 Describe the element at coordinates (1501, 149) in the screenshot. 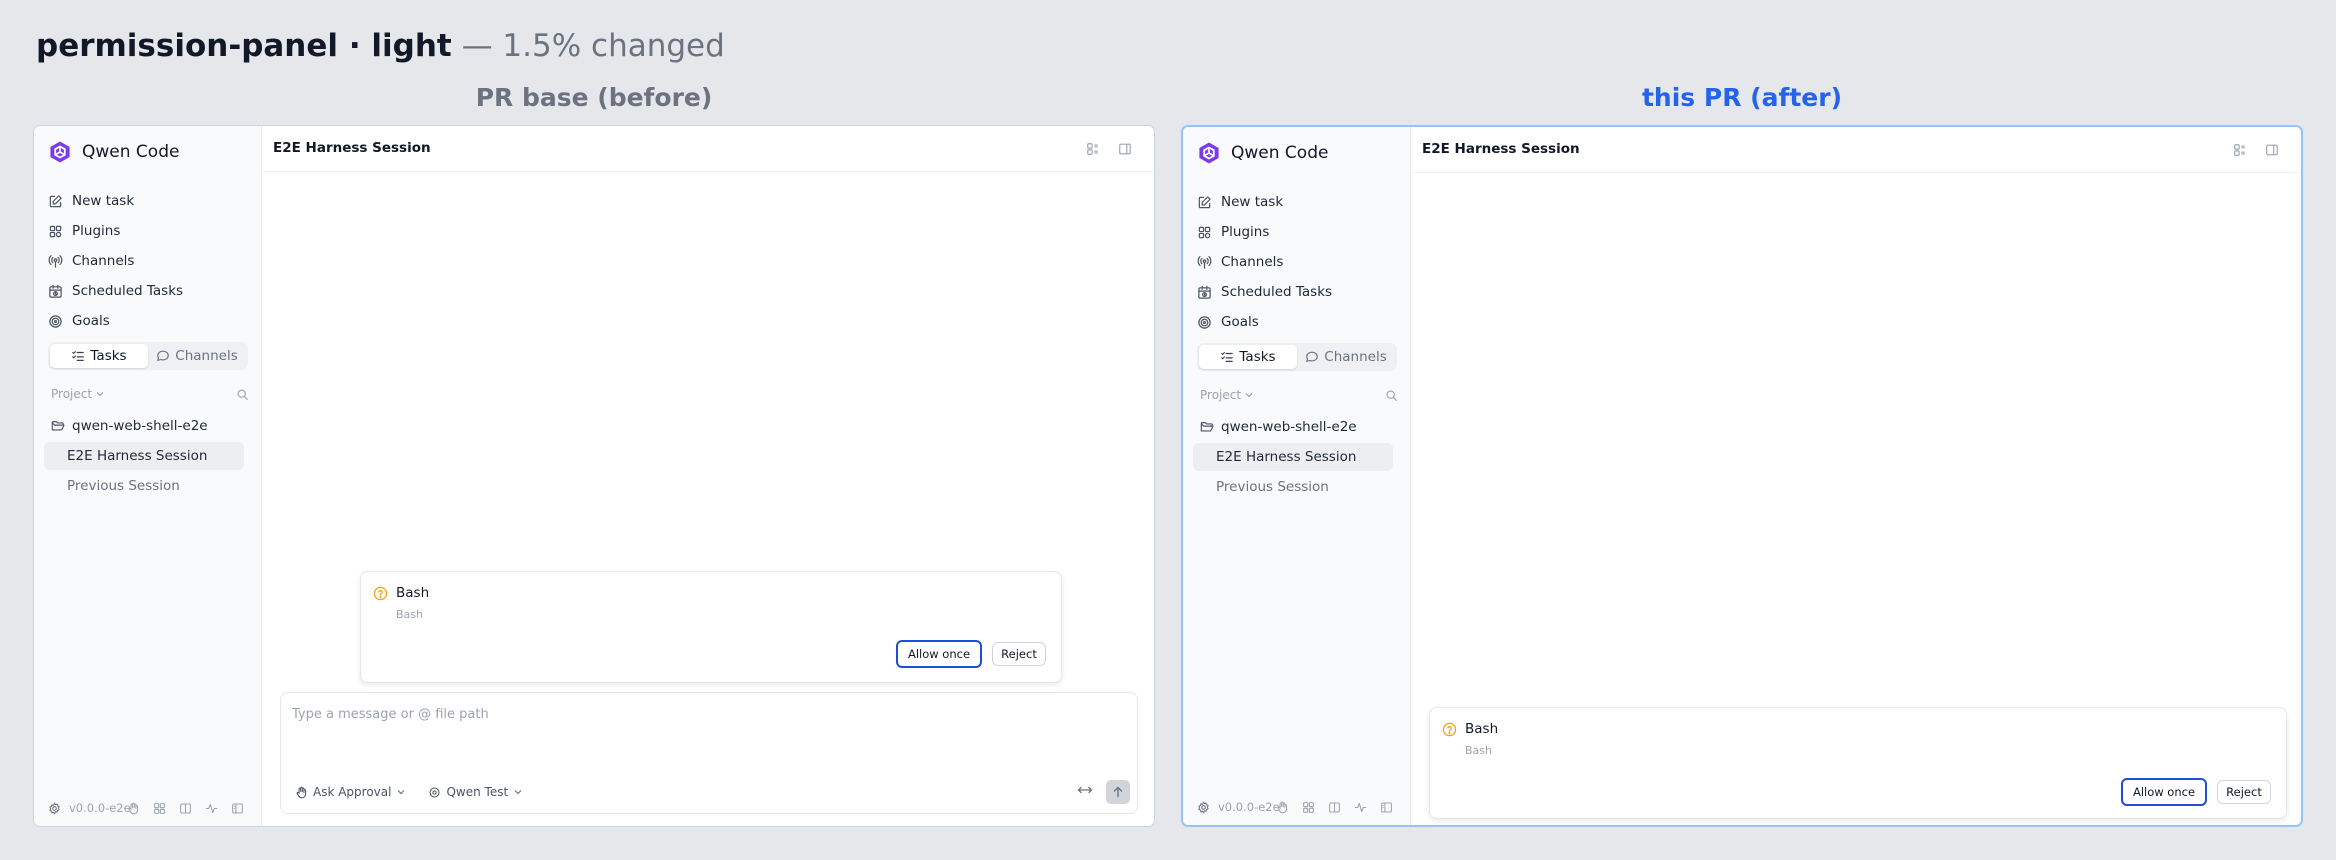

I see `session-title: E2E Harness Session` at that location.